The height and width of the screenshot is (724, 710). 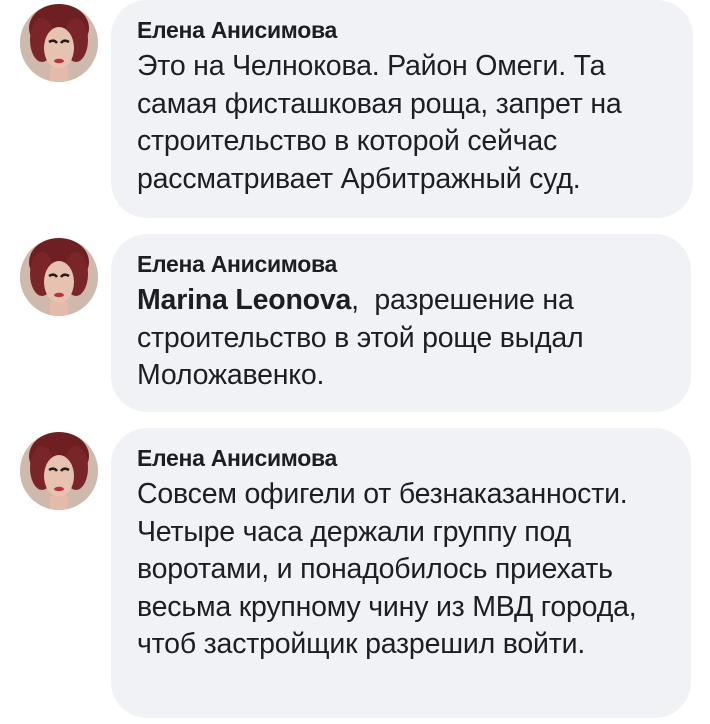 What do you see at coordinates (244, 300) in the screenshot?
I see `mention-link: Marina Leonova` at bounding box center [244, 300].